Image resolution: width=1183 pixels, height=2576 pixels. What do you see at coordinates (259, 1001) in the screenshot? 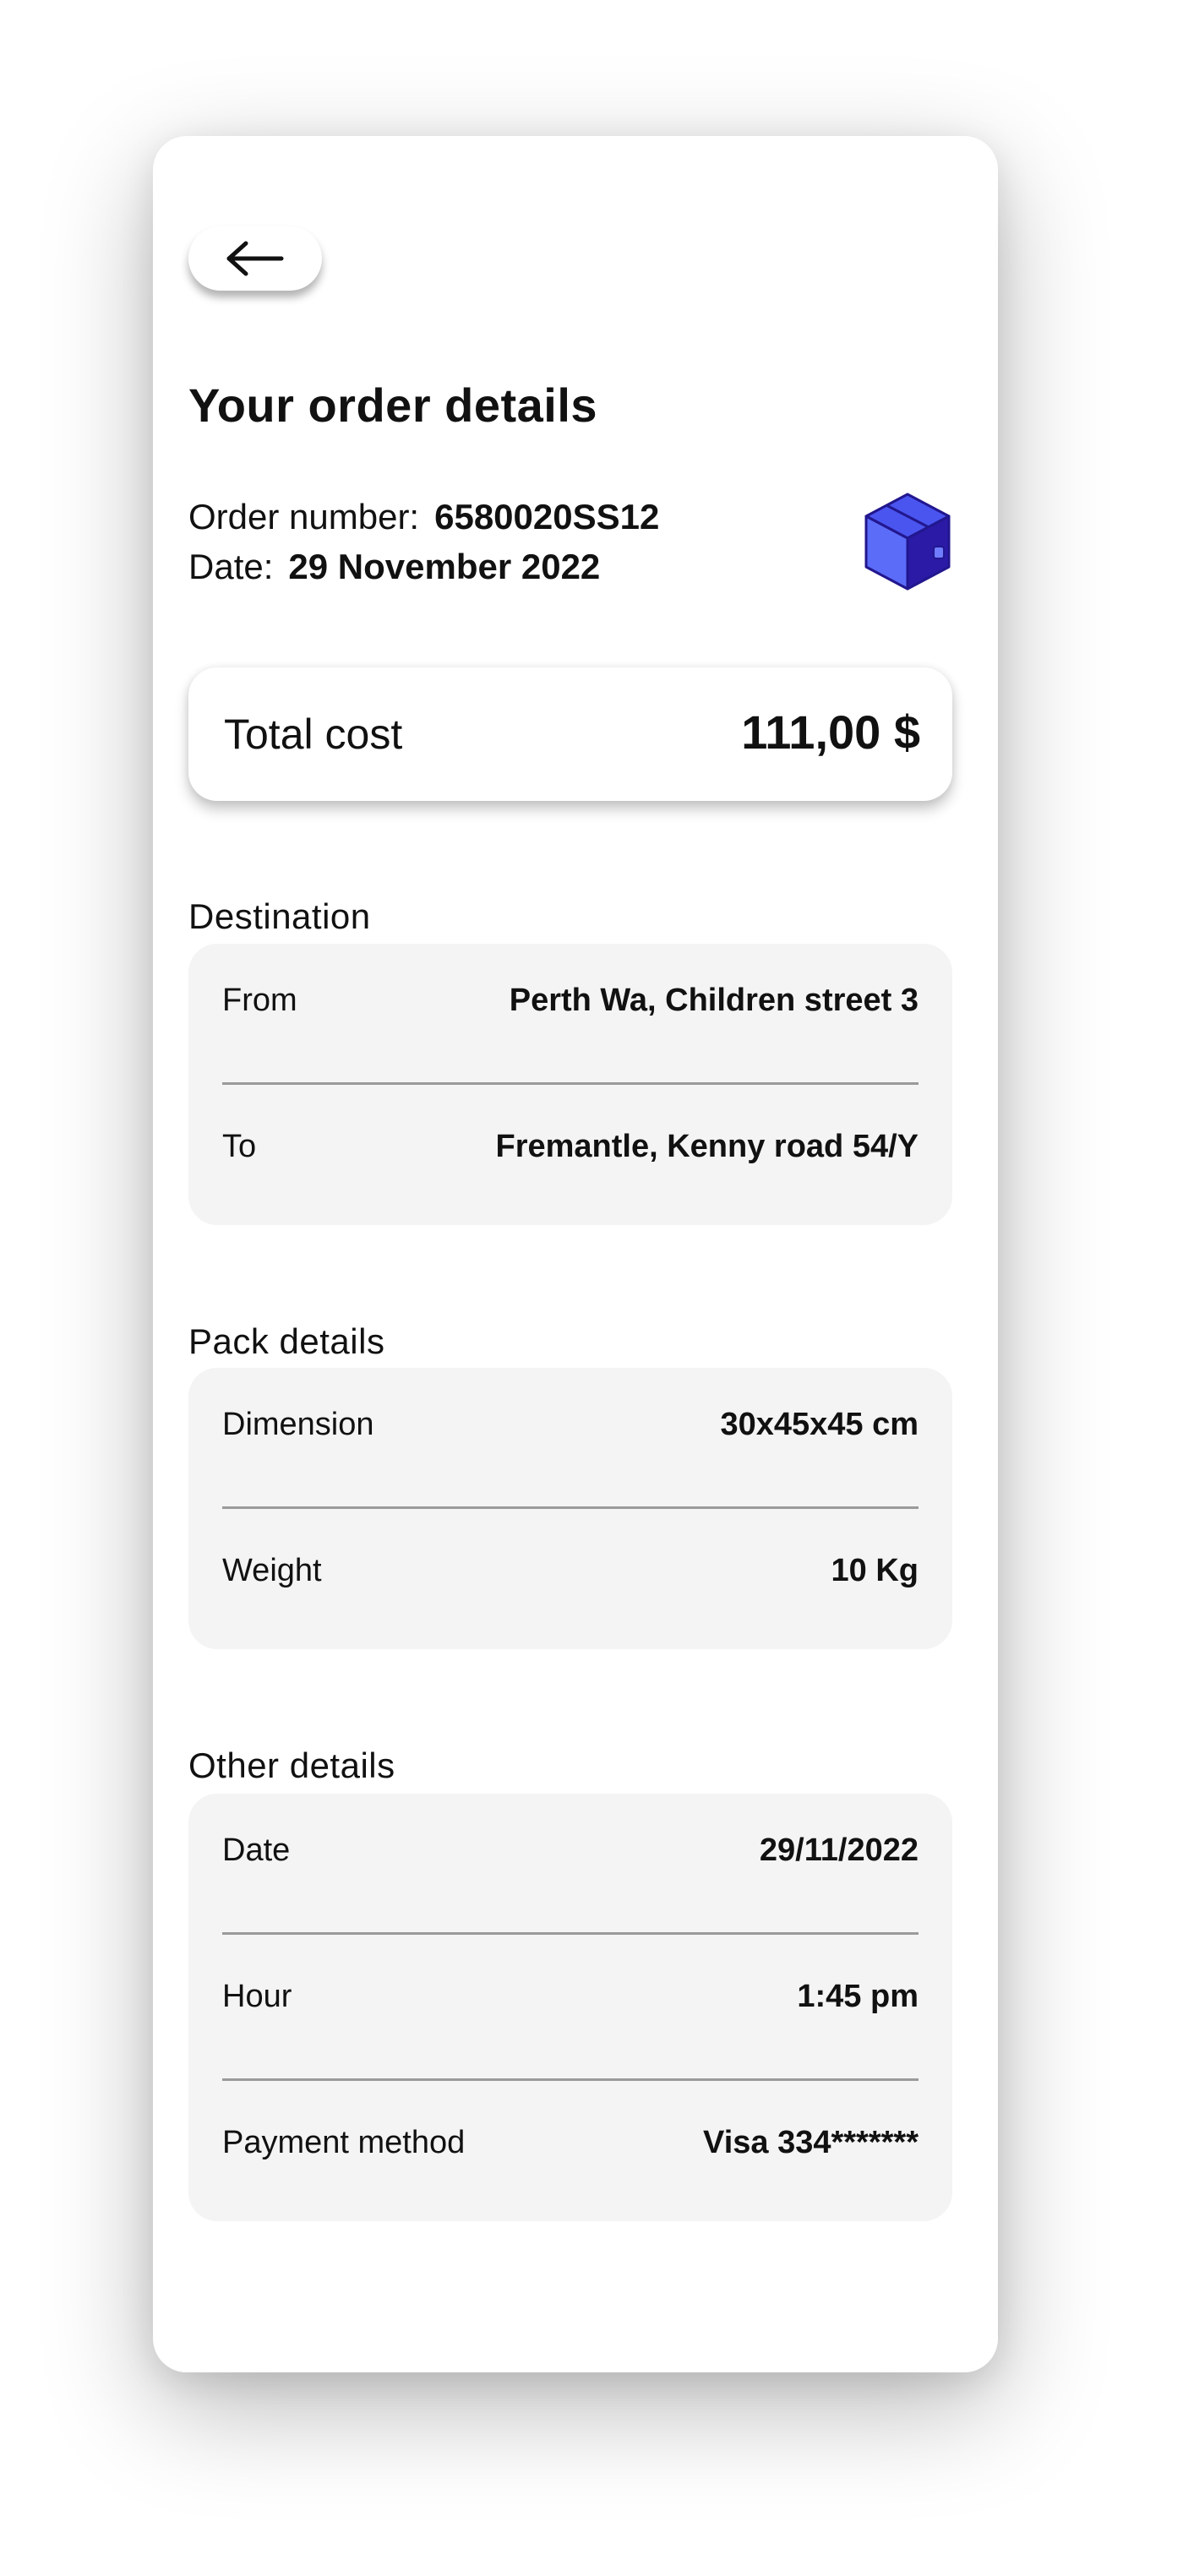
I see `from-label: From` at bounding box center [259, 1001].